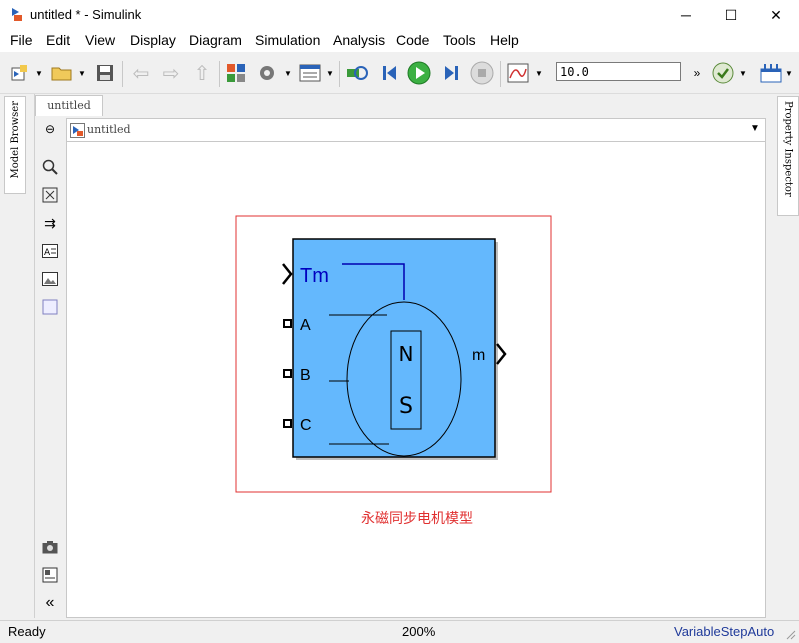 The width and height of the screenshot is (799, 643). I want to click on menu-tools: Tools, so click(459, 40).